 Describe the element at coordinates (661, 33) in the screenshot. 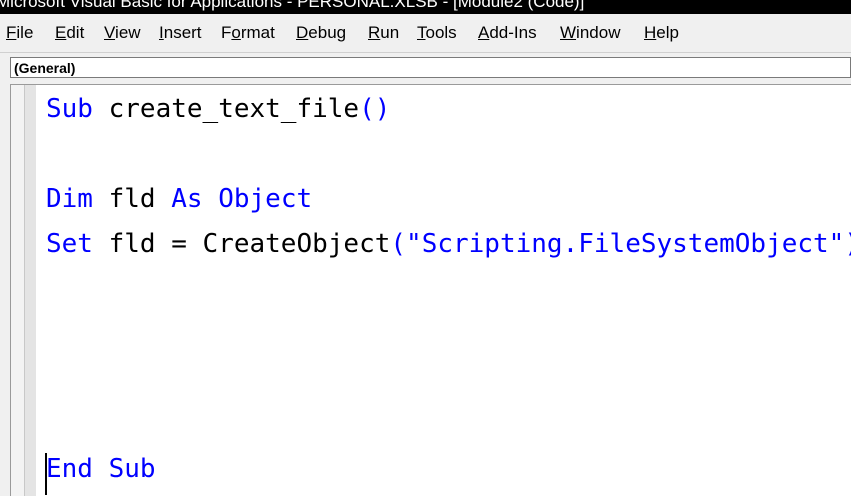

I see `menu-help: Help` at that location.